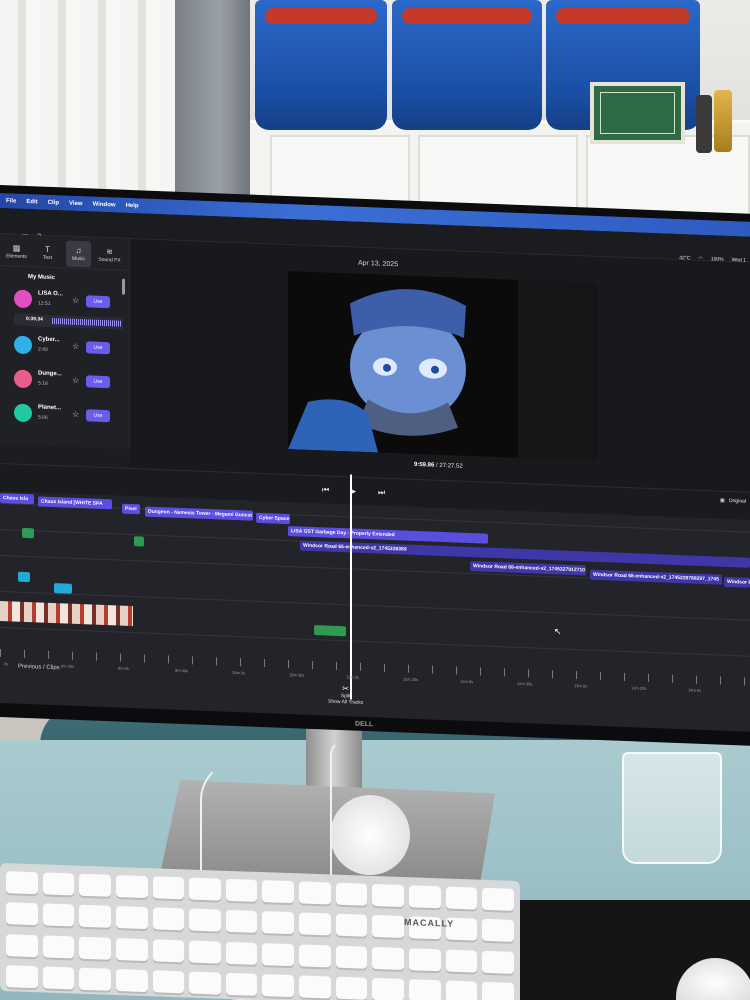  Describe the element at coordinates (364, 724) in the screenshot. I see `monitor-brand: DELL` at that location.